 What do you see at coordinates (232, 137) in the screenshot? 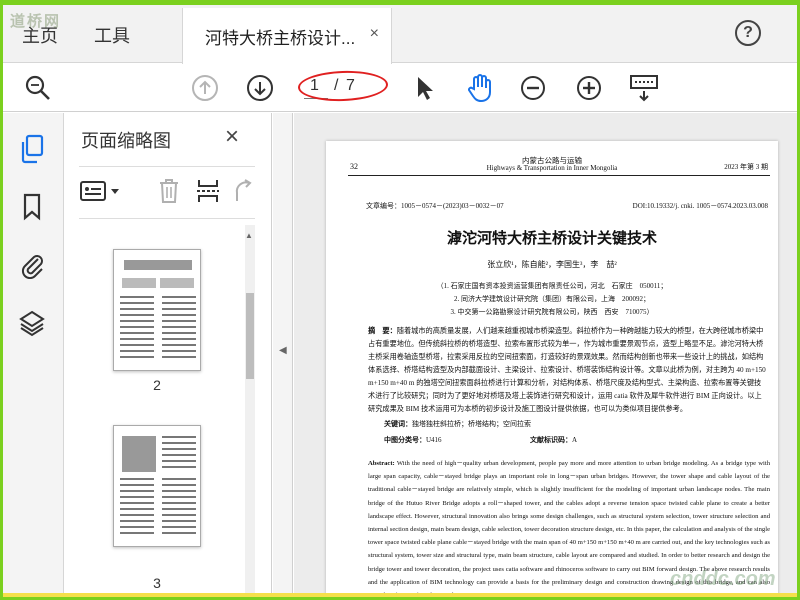
I see `thumbnail-panel-close-icon: ×` at bounding box center [232, 137].